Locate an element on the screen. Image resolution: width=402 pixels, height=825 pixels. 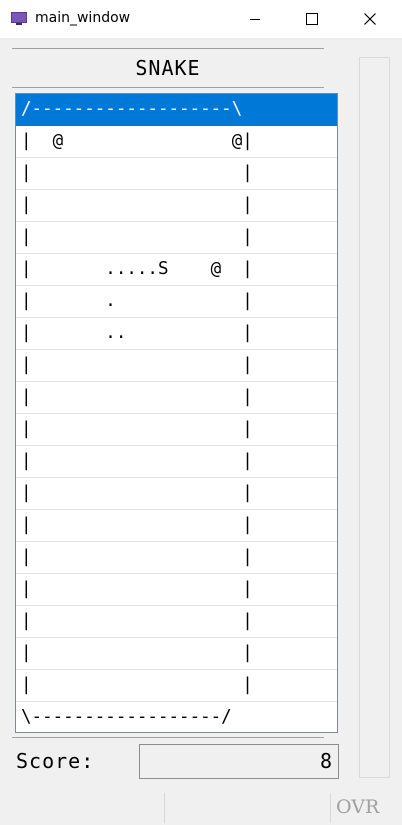
maximize-button is located at coordinates (312, 19).